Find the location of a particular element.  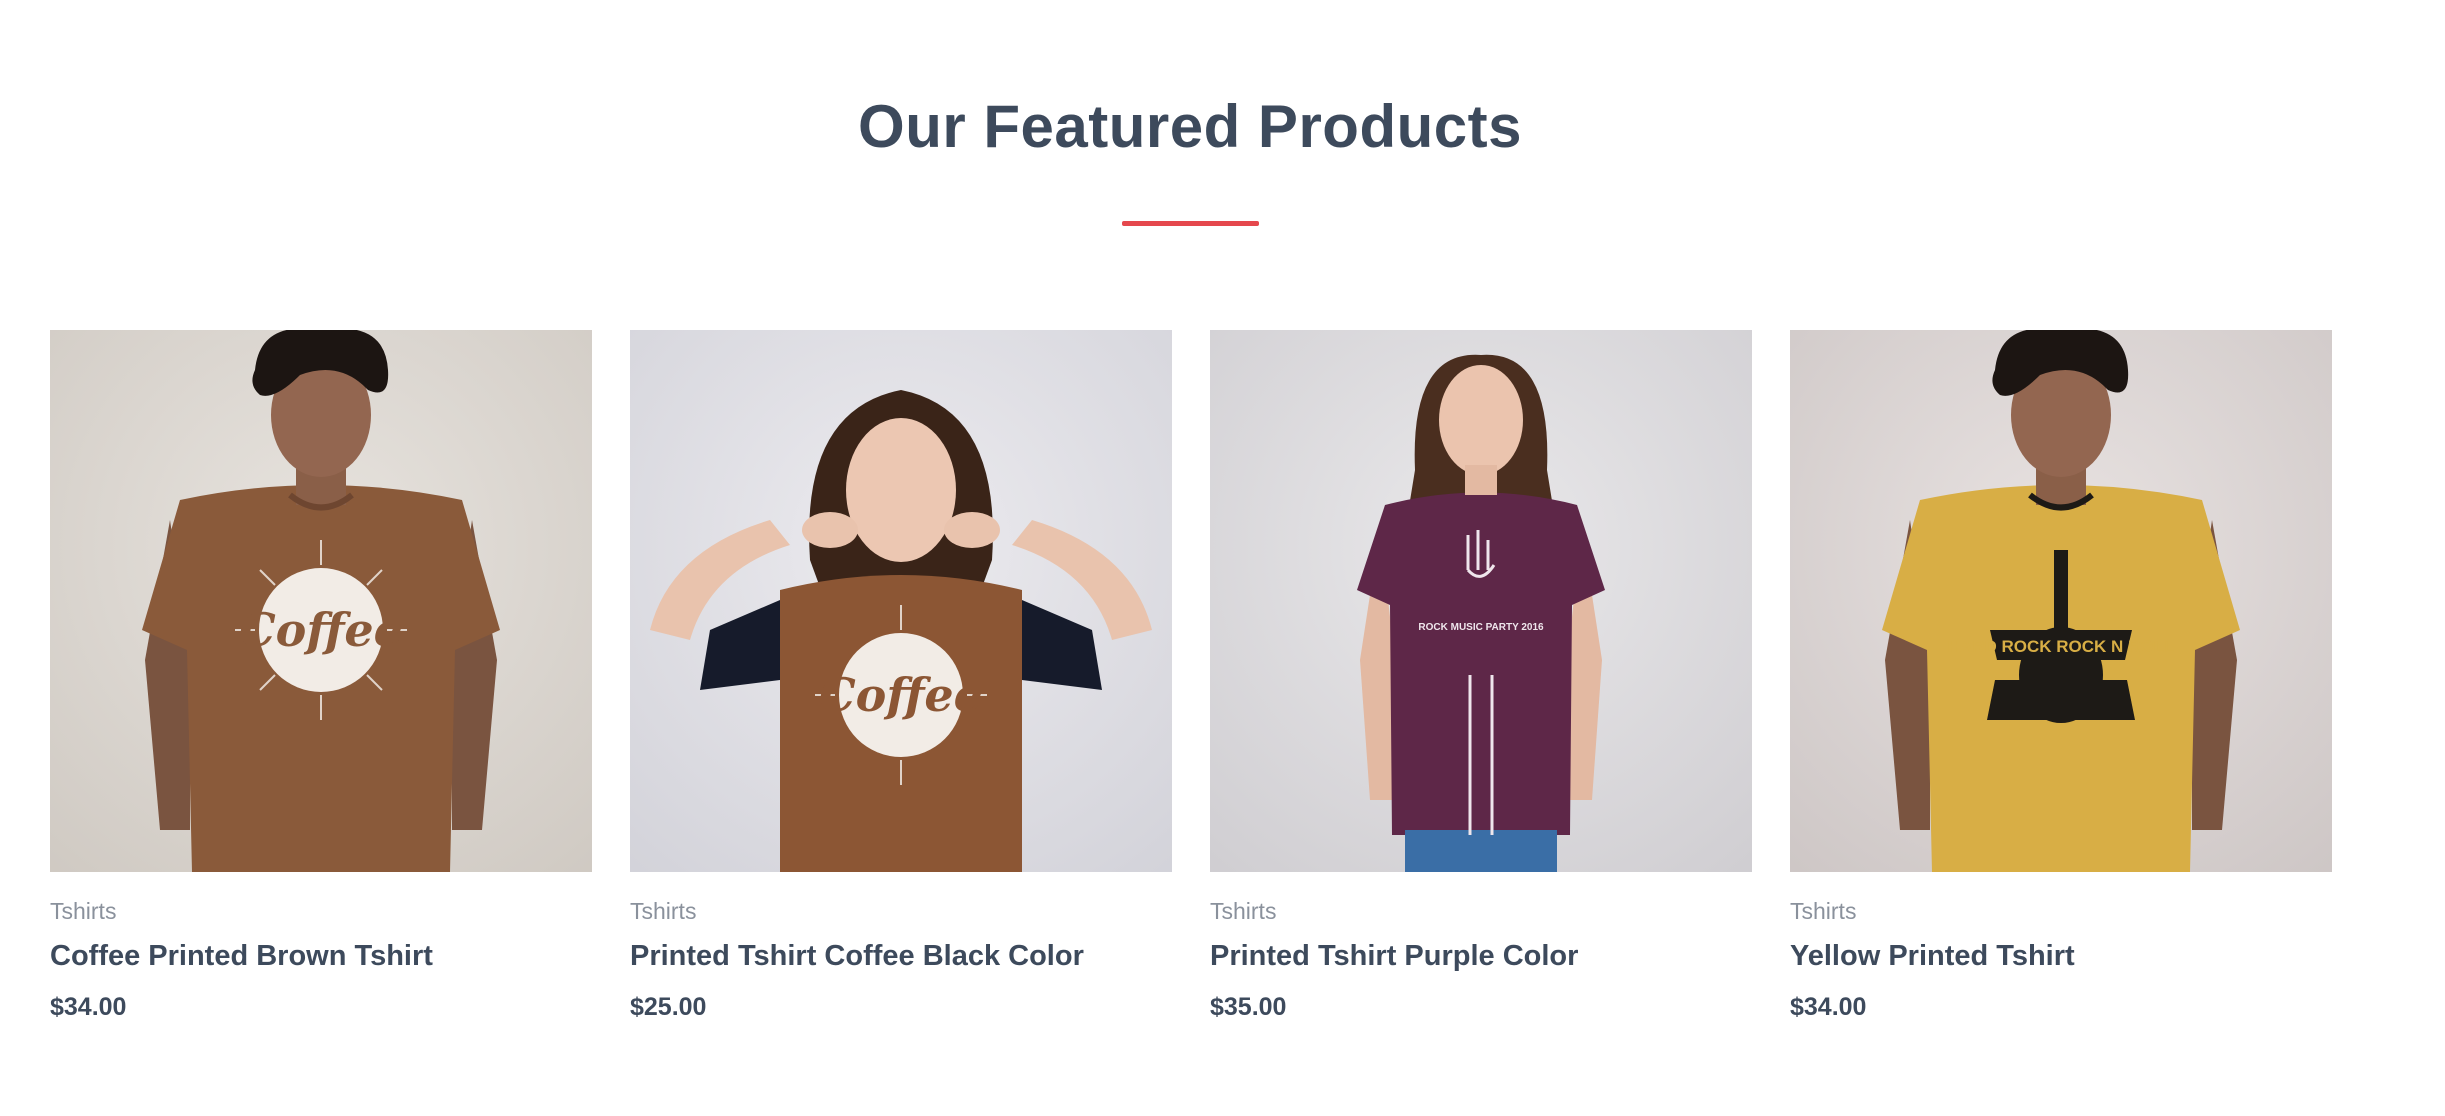

shirt-print-text: HARD ROCK ROCK N ROLL is located at coordinates (2061, 646).